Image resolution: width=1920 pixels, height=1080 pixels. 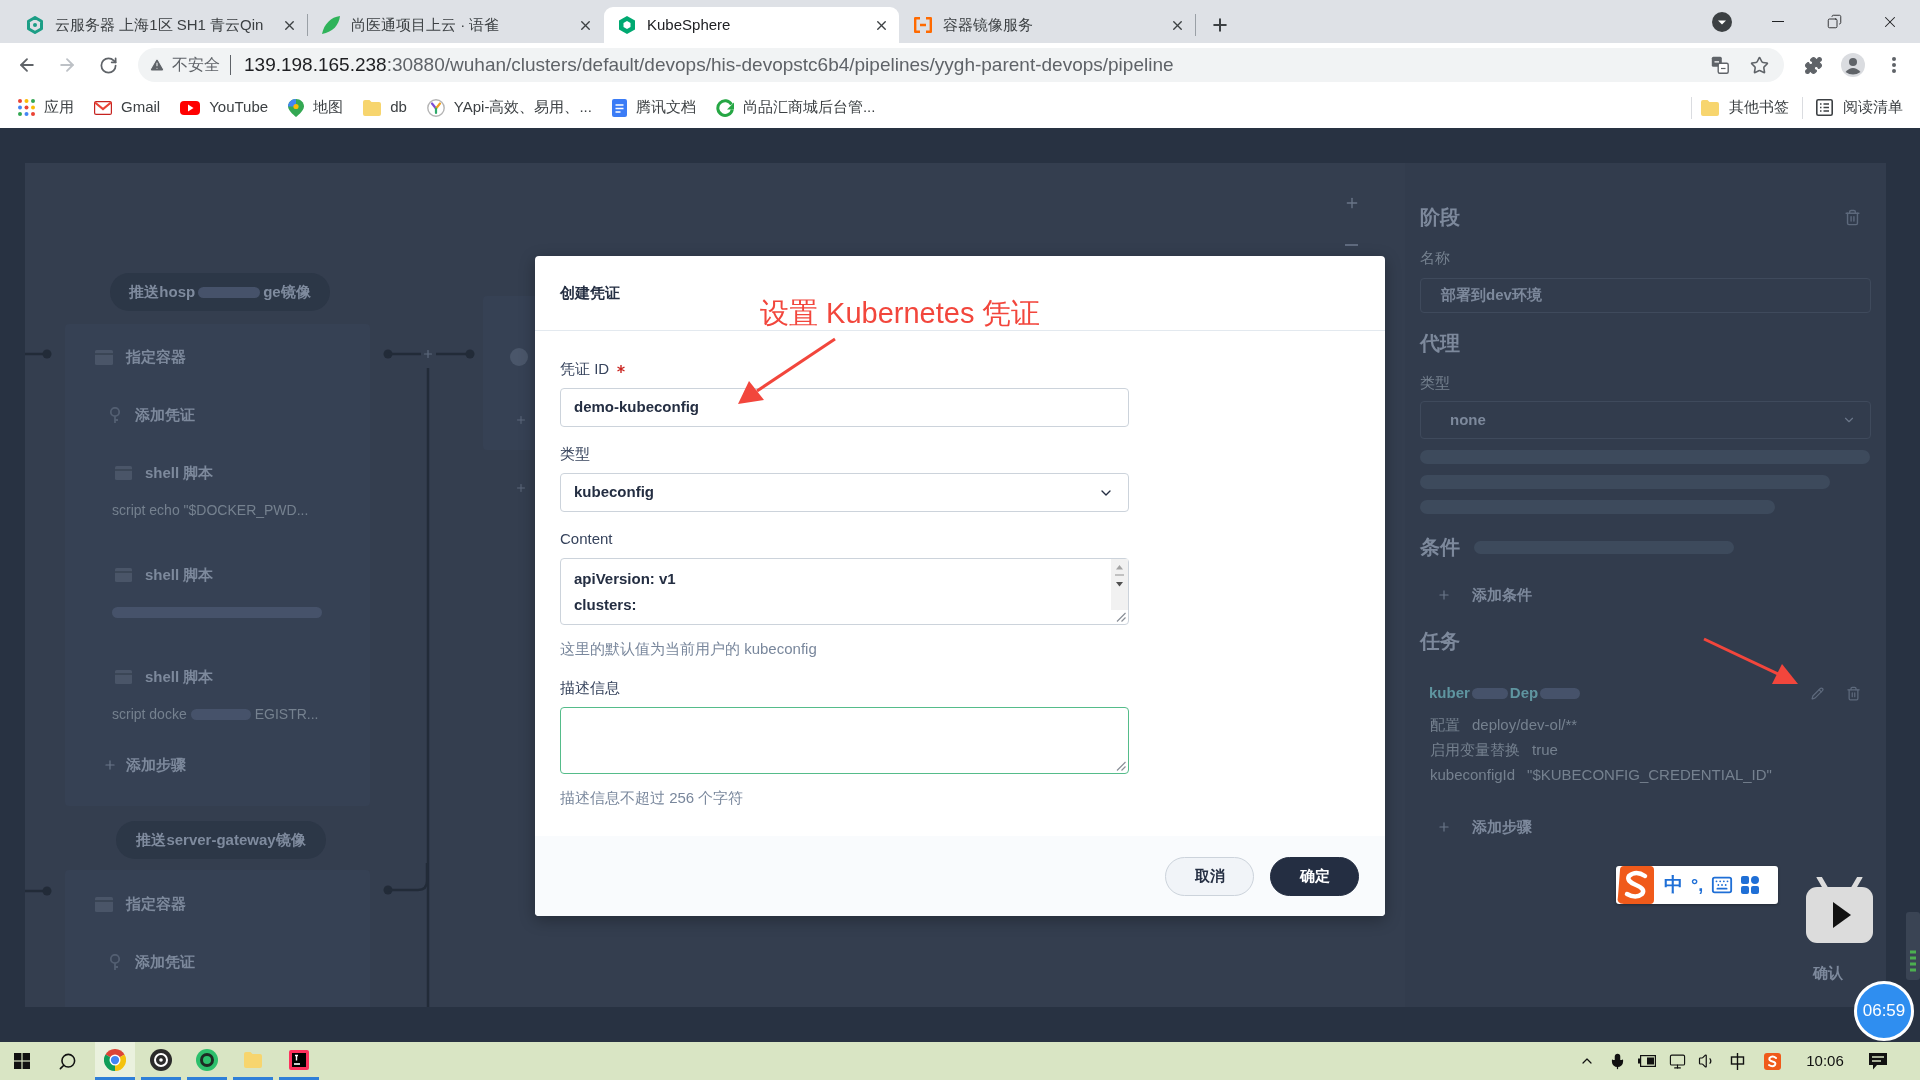 What do you see at coordinates (619, 107) in the screenshot?
I see `document-icon` at bounding box center [619, 107].